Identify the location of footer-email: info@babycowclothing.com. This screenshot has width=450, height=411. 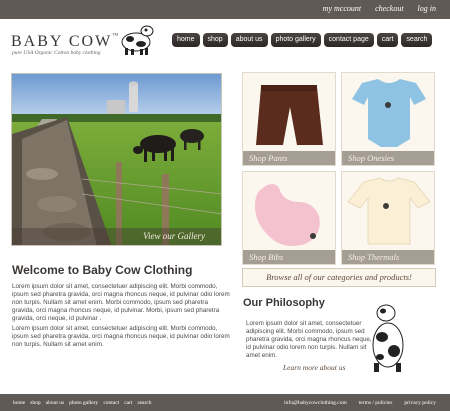
(315, 403).